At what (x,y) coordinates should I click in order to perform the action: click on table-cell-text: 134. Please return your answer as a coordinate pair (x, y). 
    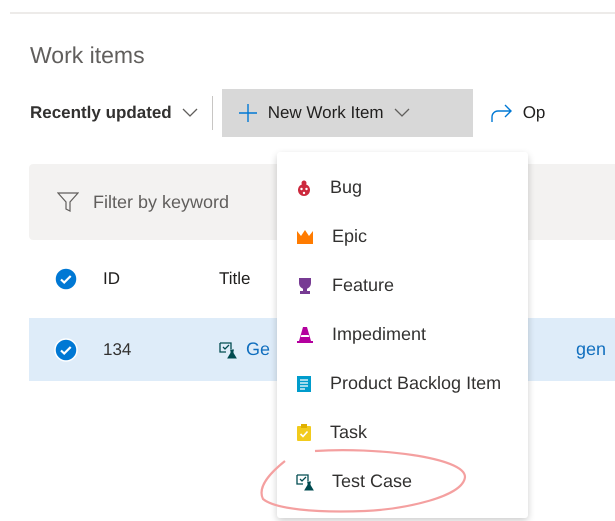
    Looking at the image, I should click on (117, 350).